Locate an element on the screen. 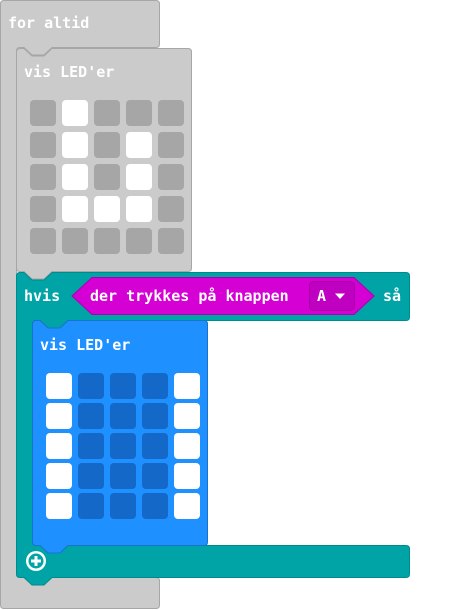 The width and height of the screenshot is (462, 610). button-dropdown: A is located at coordinates (332, 296).